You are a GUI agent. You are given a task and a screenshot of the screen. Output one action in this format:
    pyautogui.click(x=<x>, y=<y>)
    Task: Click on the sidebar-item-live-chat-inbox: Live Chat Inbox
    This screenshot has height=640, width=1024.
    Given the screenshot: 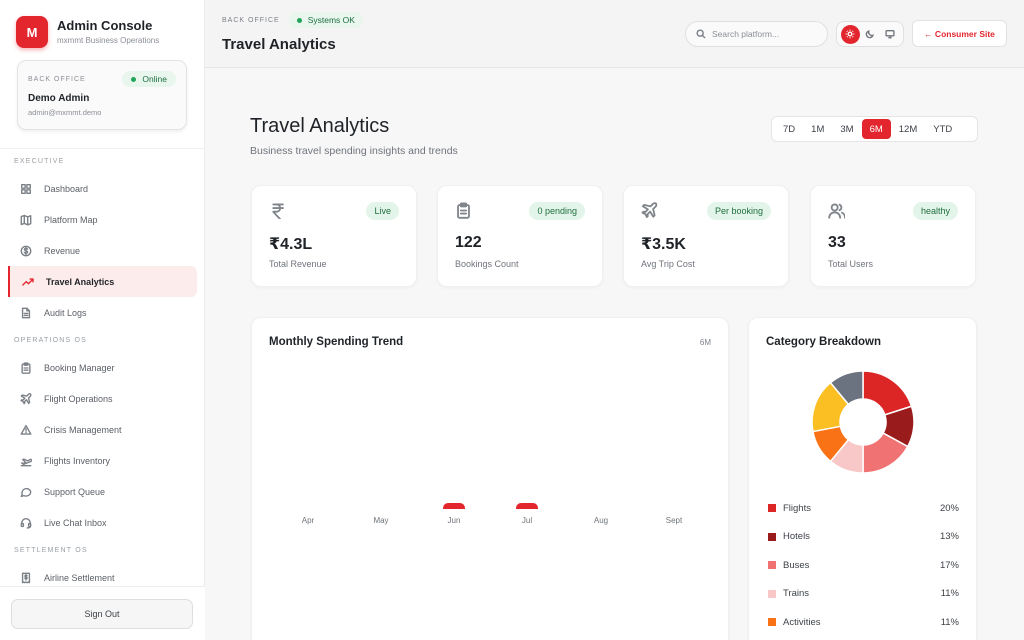 What is the action you would take?
    pyautogui.click(x=98, y=522)
    